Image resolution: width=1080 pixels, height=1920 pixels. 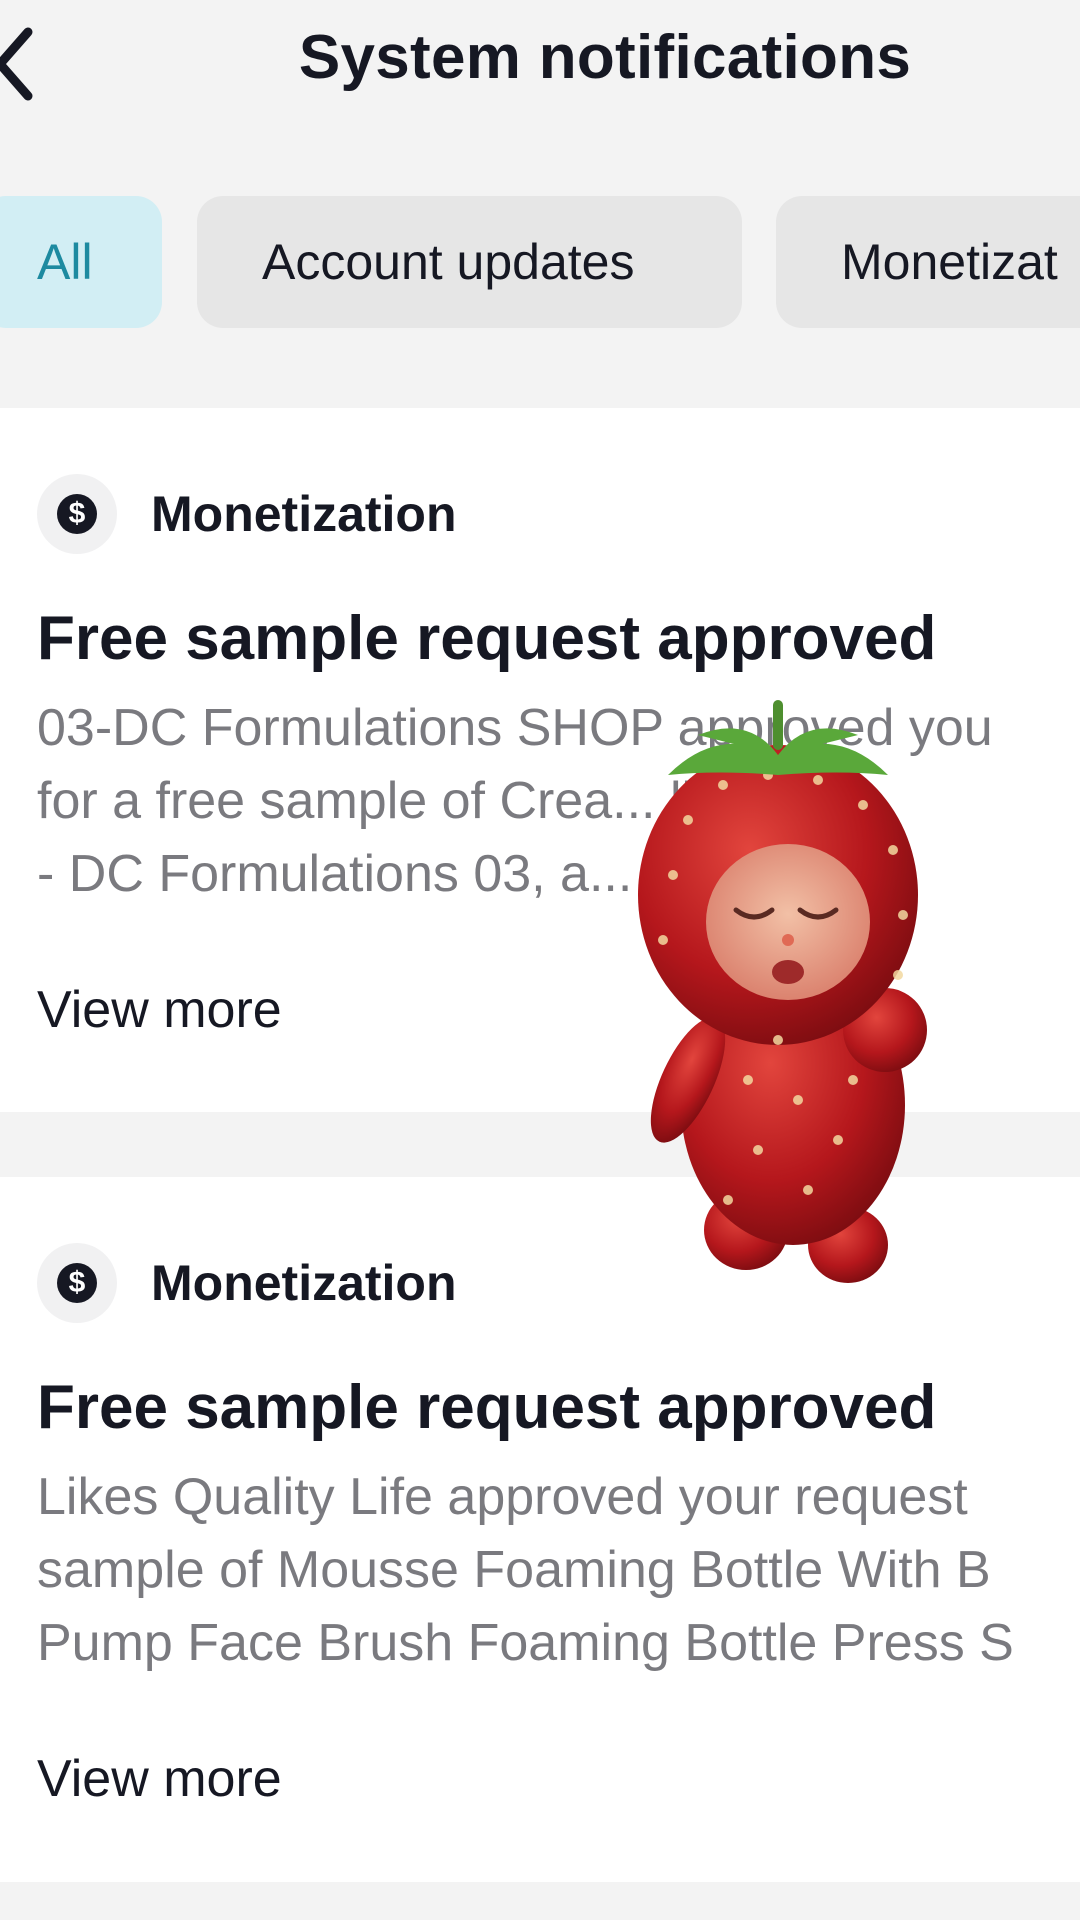 I want to click on tab-account-updates: Account updates, so click(x=469, y=262).